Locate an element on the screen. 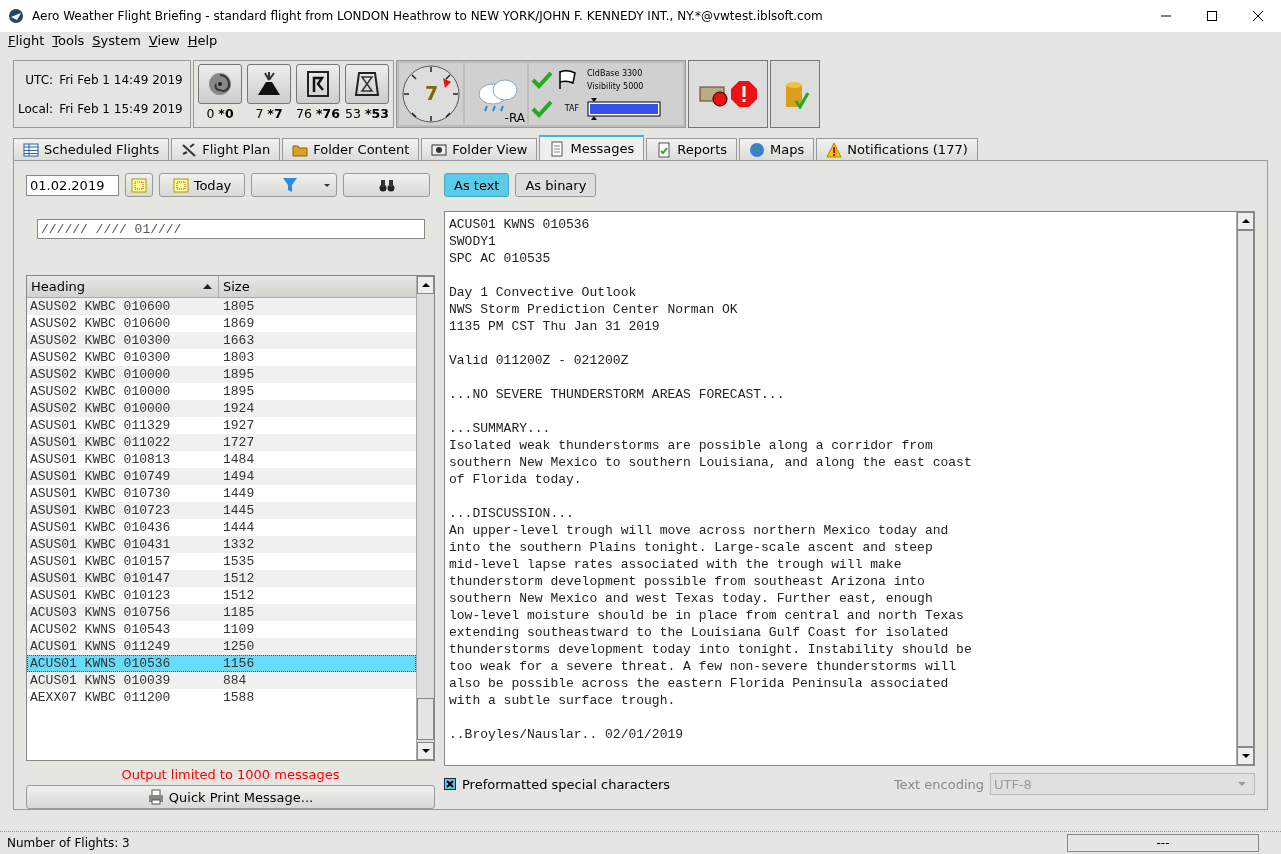 The width and height of the screenshot is (1281, 854). table-row: ASUS01 KWBC 010730 1449 is located at coordinates (221, 493).